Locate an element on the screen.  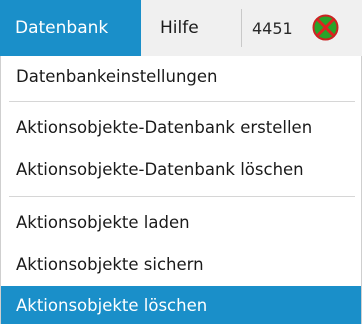
menu-item-label: Aktionsobjekte sichern is located at coordinates (110, 264).